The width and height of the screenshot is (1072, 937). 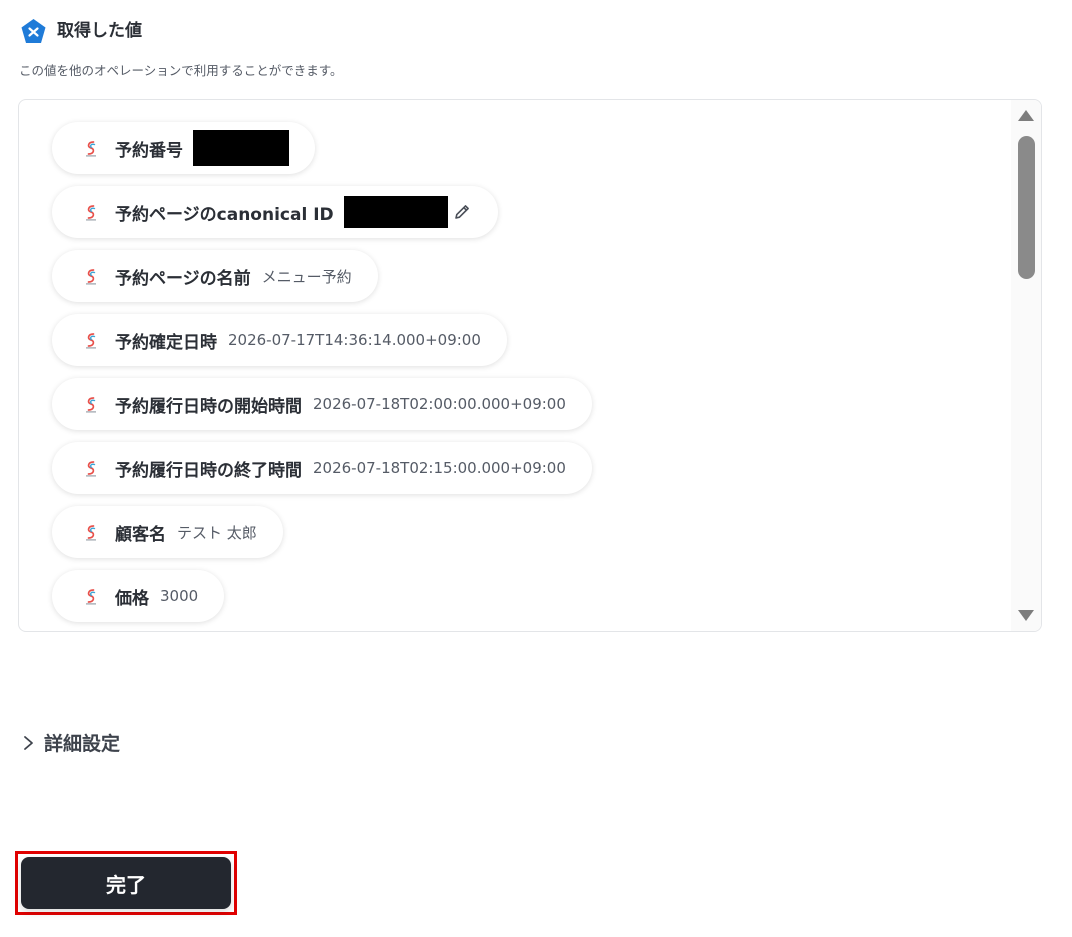 What do you see at coordinates (183, 148) in the screenshot?
I see `value-chip-reservation-number: 予約番号` at bounding box center [183, 148].